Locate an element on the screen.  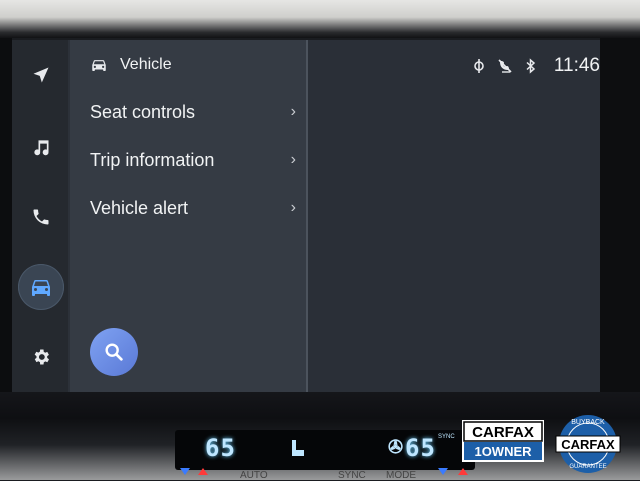
carfax-one-owner-badge: CARFAX 1OWNER is located at coordinates (503, 441).